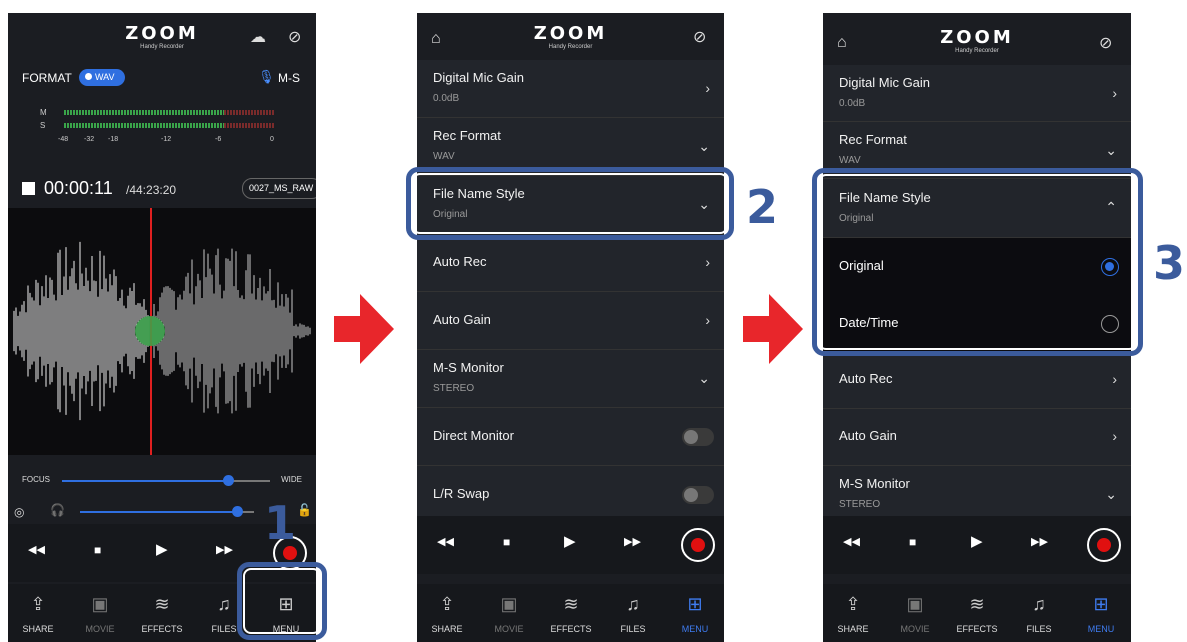 This screenshot has width=1187, height=642. Describe the element at coordinates (162, 38) in the screenshot. I see `brand-header: ZOOM Handy Recorder` at that location.